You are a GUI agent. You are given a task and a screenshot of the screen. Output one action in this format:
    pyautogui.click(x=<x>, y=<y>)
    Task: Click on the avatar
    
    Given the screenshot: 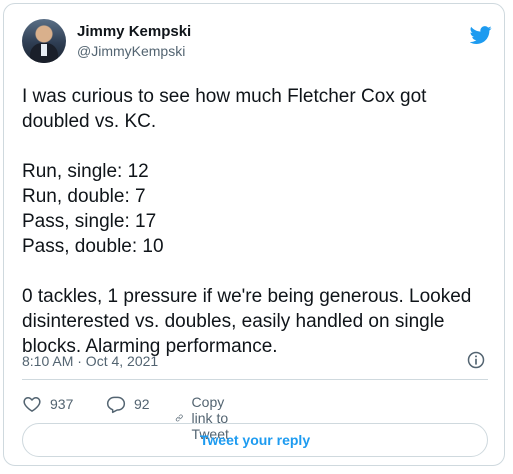 What is the action you would take?
    pyautogui.click(x=44, y=41)
    